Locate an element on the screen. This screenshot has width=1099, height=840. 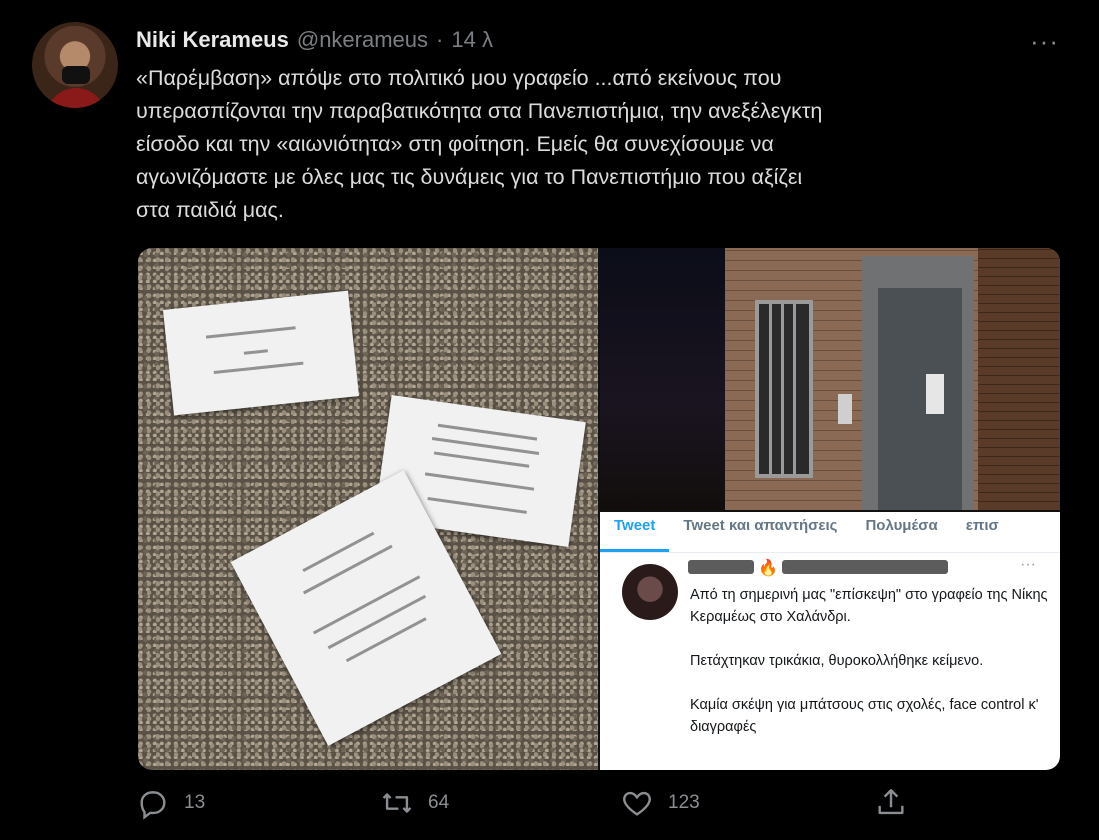
tab-truncated: επισ is located at coordinates (982, 525).